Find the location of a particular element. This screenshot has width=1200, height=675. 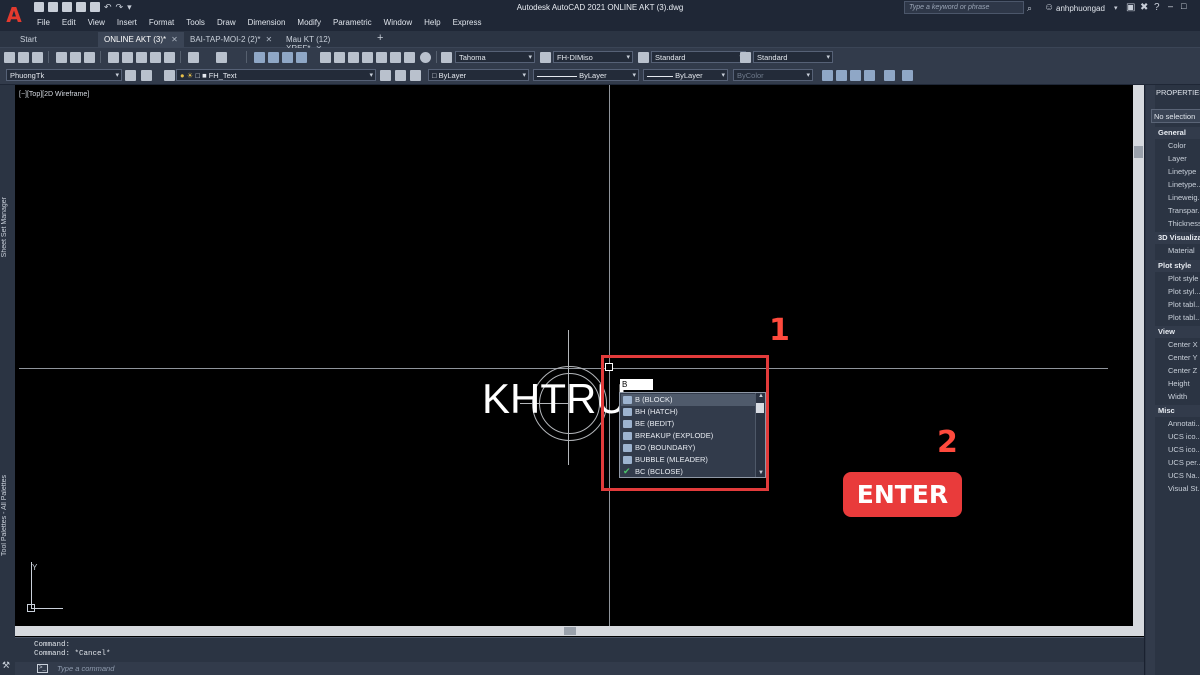

layer-select: ● ☀ □ ■ FH_Text ▾ is located at coordinates (276, 75).